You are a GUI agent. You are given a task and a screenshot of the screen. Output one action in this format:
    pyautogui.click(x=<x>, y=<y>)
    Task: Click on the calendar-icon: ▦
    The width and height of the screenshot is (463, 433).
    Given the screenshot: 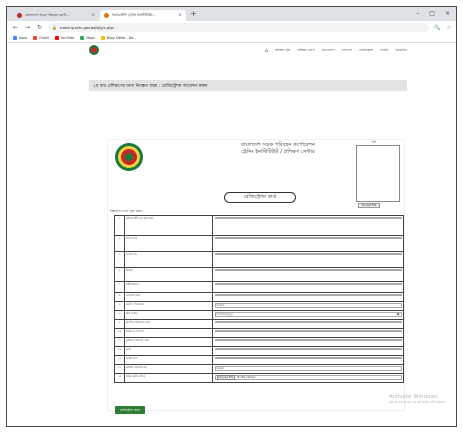 What is the action you would take?
    pyautogui.click(x=398, y=314)
    